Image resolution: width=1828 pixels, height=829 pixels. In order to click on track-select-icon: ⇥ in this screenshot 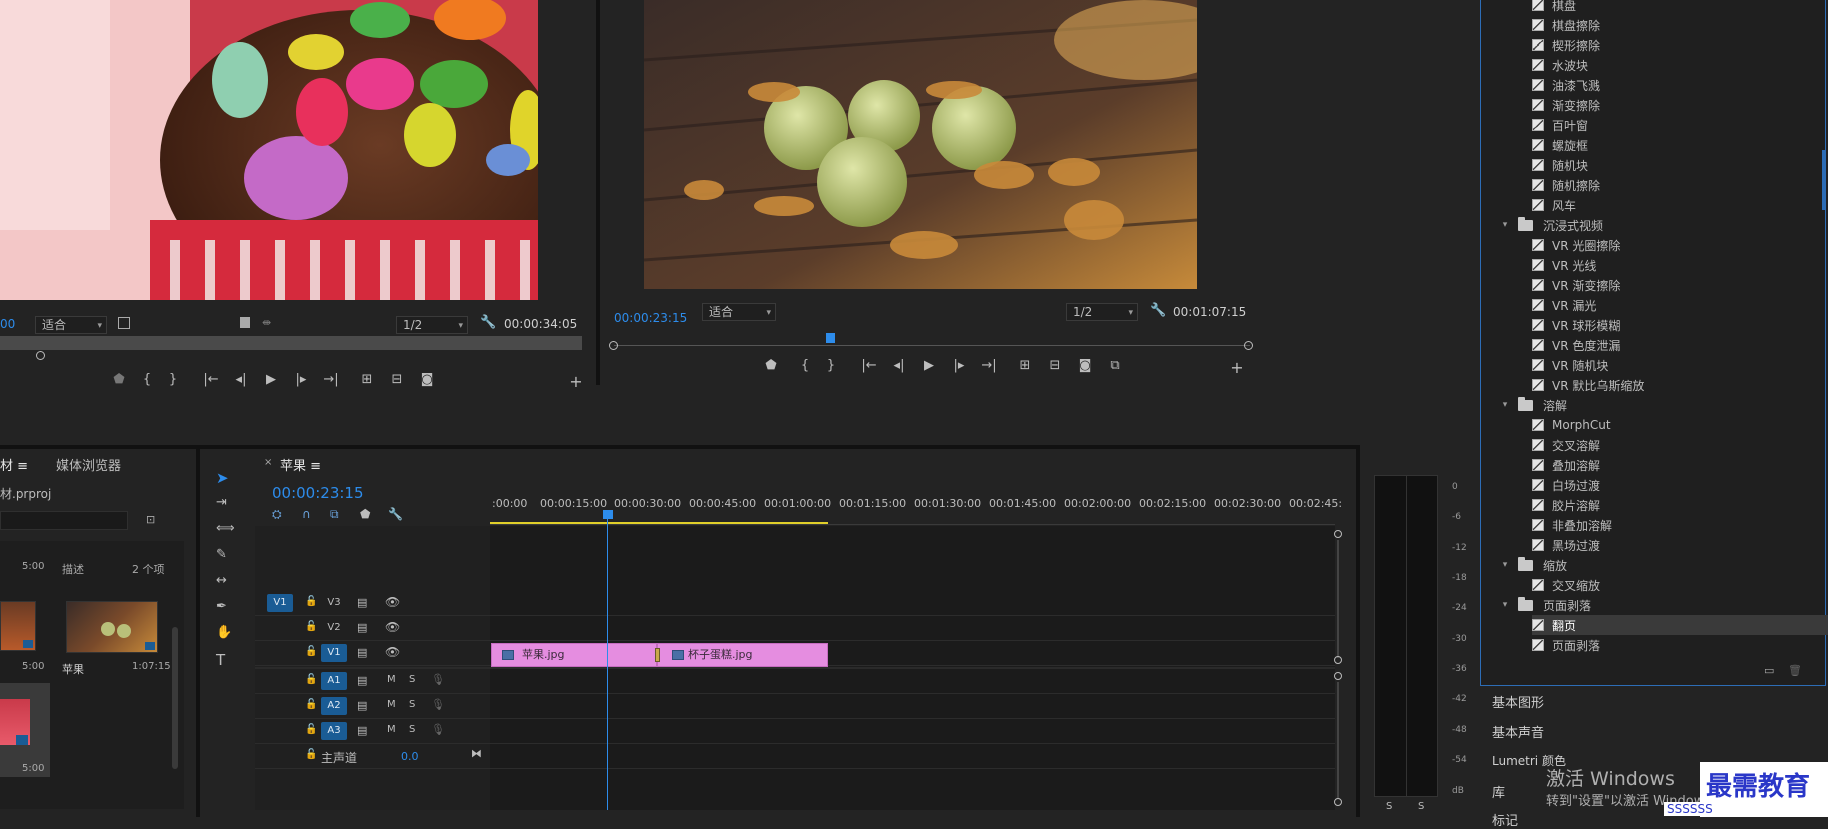, I will do `click(221, 502)`.